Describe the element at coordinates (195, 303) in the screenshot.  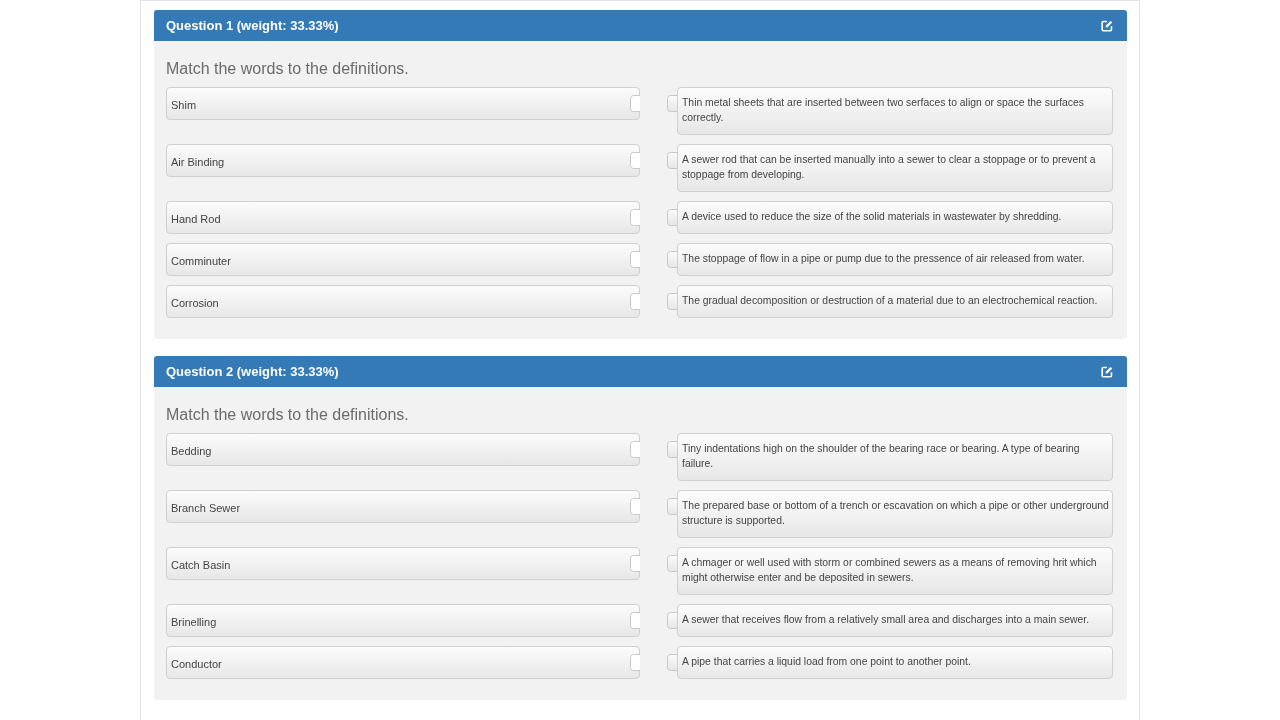
I see `term-text: Corrosion` at that location.